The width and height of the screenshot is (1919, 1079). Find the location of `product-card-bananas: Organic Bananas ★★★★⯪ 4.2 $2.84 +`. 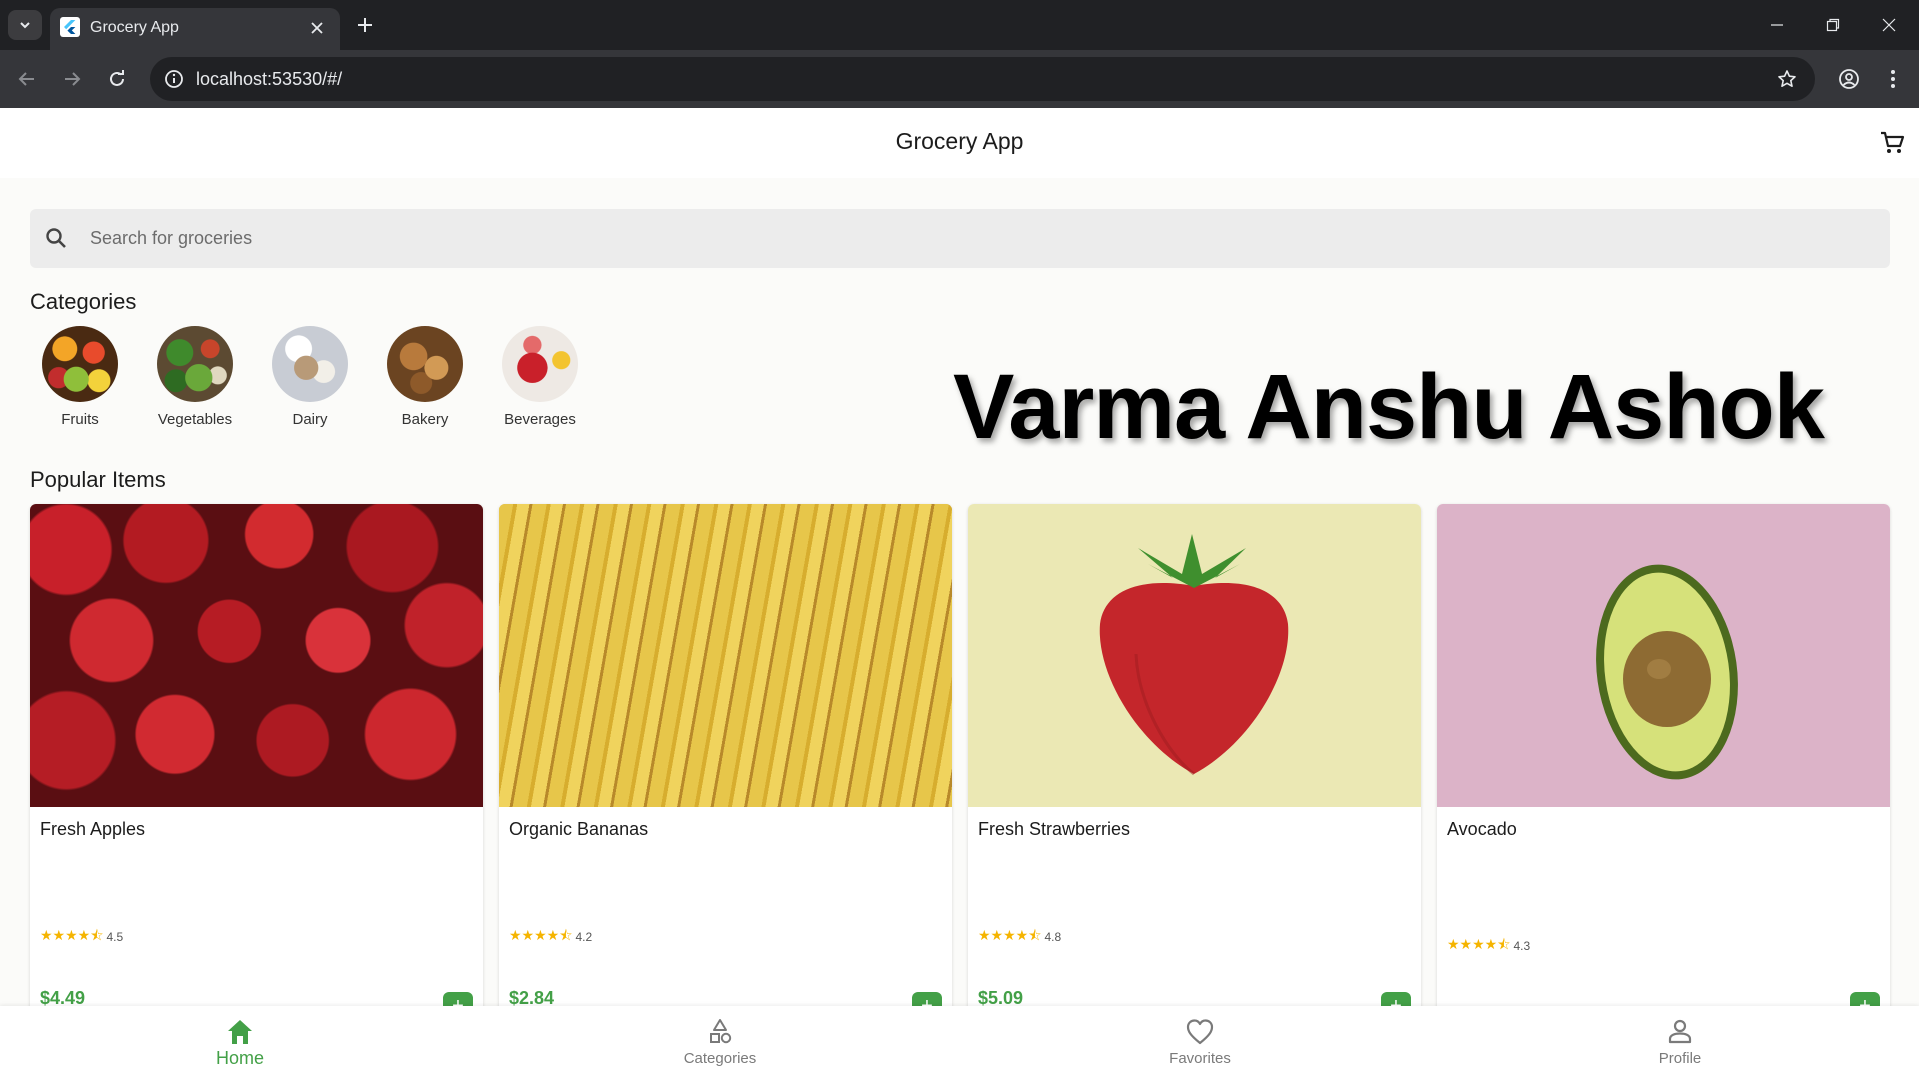

product-card-bananas: Organic Bananas ★★★★⯪ 4.2 $2.84 + is located at coordinates (725, 764).